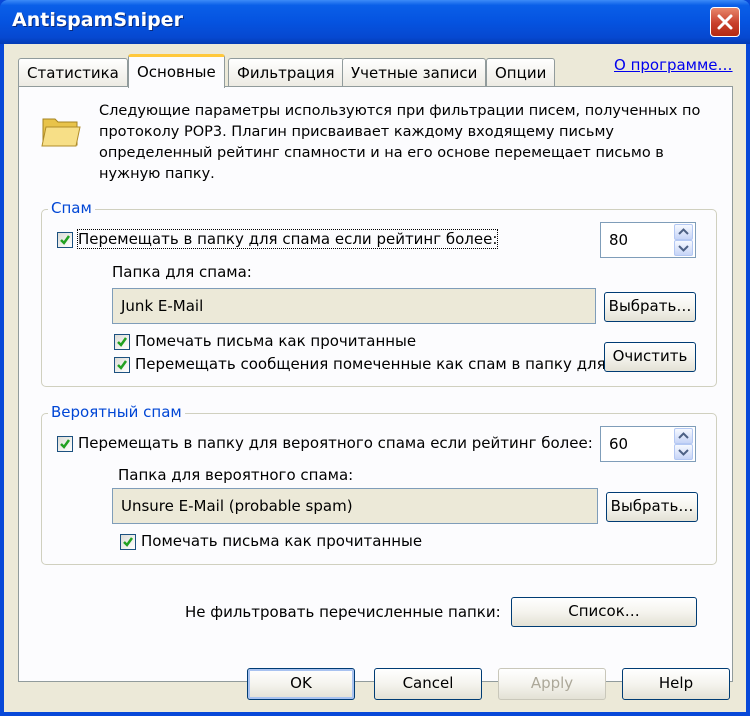  I want to click on tab-statistics: Статистика, so click(73, 72).